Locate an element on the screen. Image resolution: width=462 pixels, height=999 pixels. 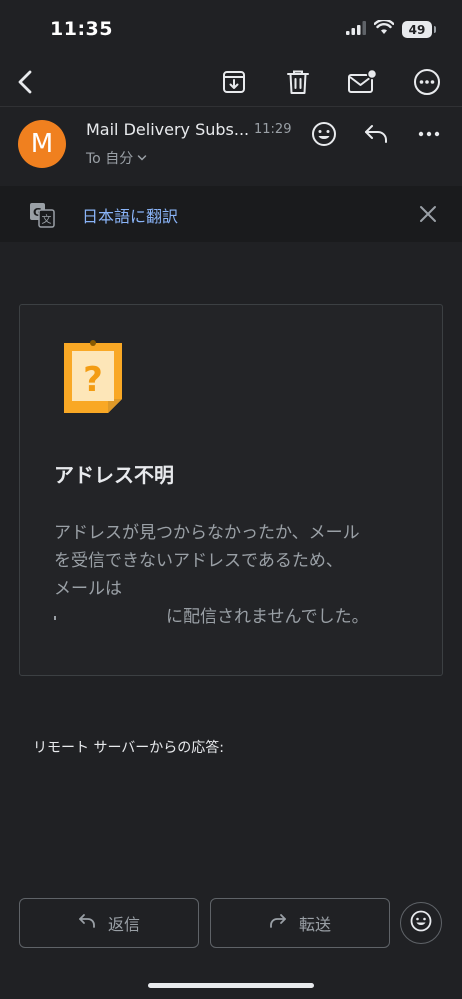
recipient-label: To 自分 is located at coordinates (110, 159).